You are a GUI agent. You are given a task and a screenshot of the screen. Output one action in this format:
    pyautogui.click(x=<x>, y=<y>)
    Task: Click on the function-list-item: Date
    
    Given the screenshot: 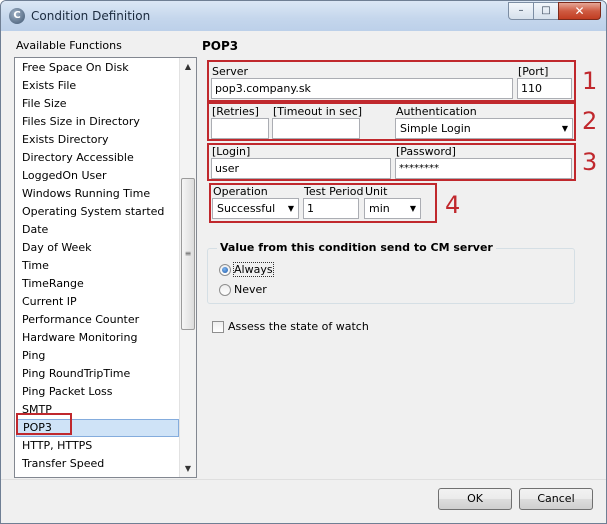 What is the action you would take?
    pyautogui.click(x=97, y=230)
    